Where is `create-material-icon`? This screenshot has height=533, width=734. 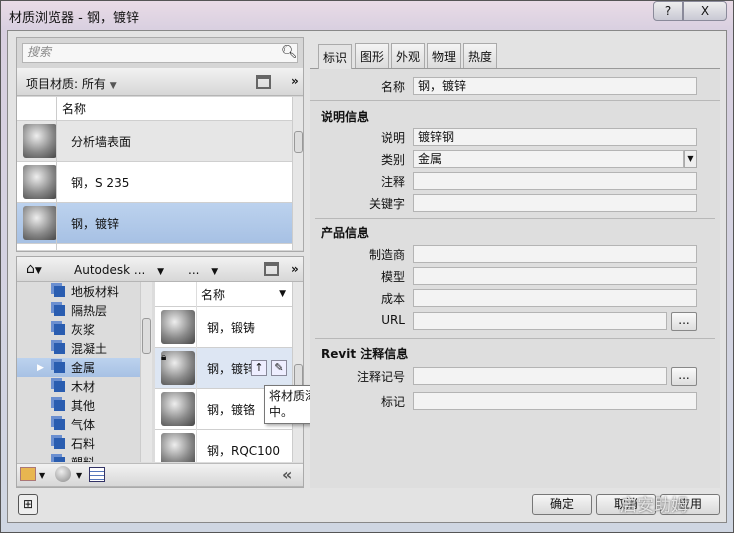
create-material-icon is located at coordinates (63, 474).